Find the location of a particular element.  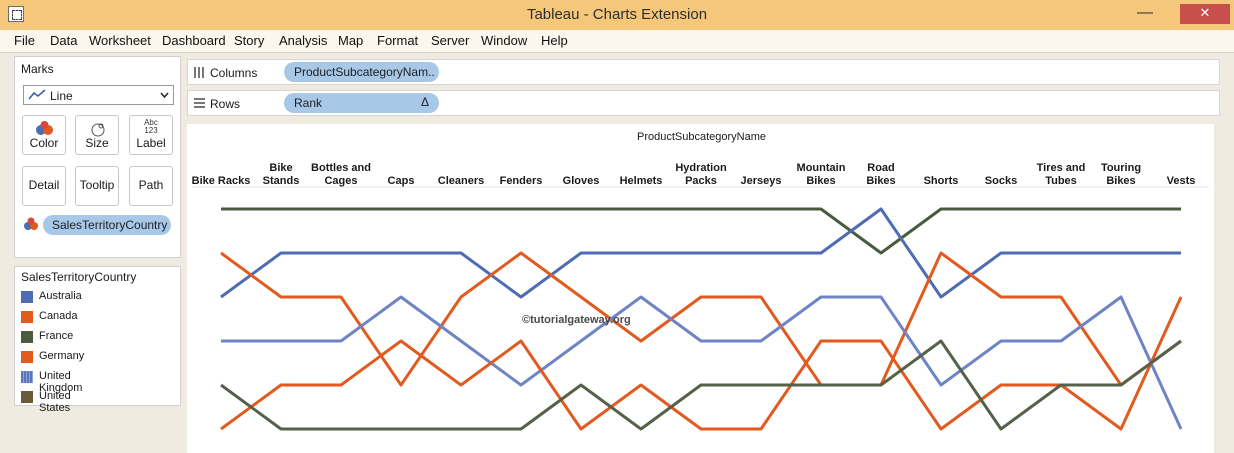

menu-map: Map is located at coordinates (350, 40).